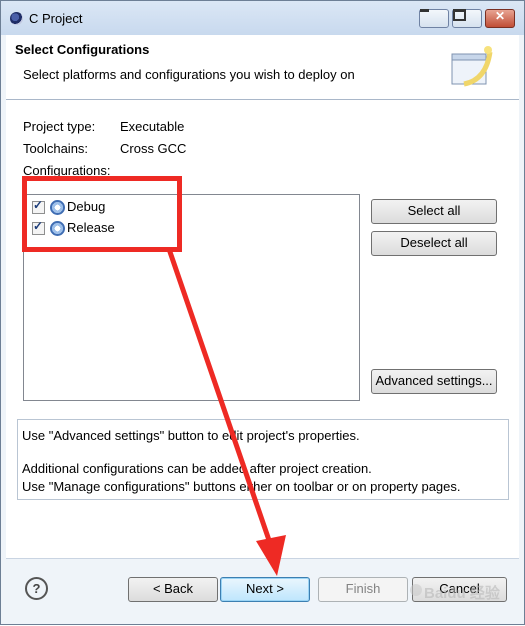 This screenshot has height=626, width=525. What do you see at coordinates (59, 126) in the screenshot?
I see `project-type-label: Project type:` at bounding box center [59, 126].